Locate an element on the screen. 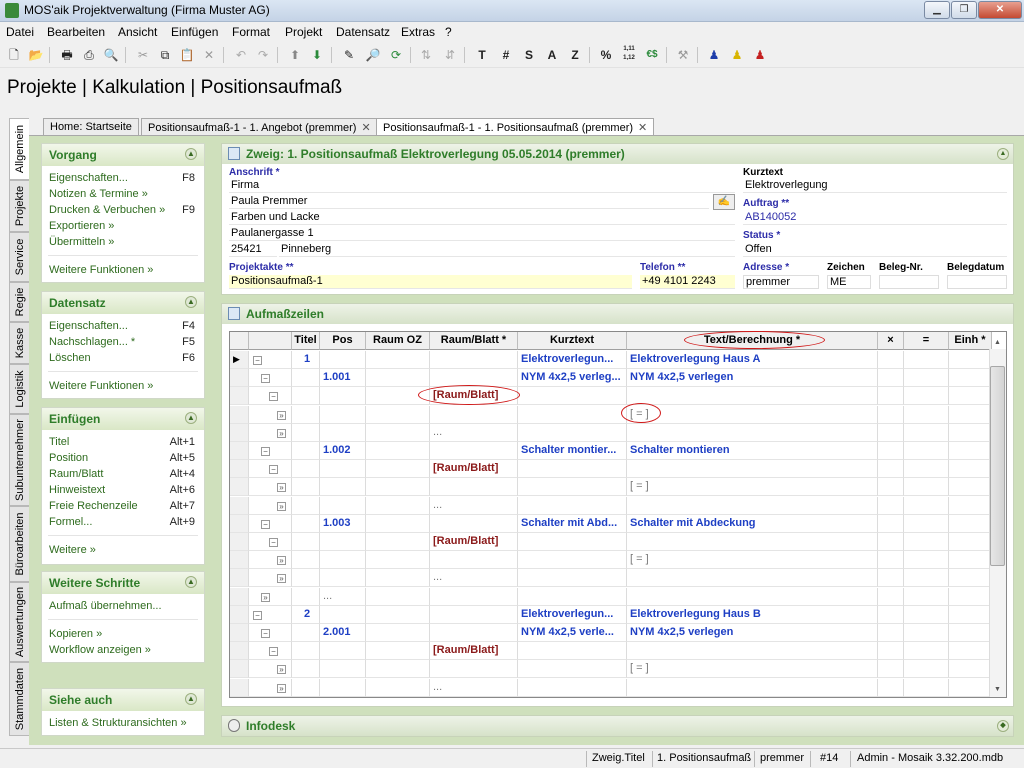  status-field: Offen is located at coordinates (875, 250).